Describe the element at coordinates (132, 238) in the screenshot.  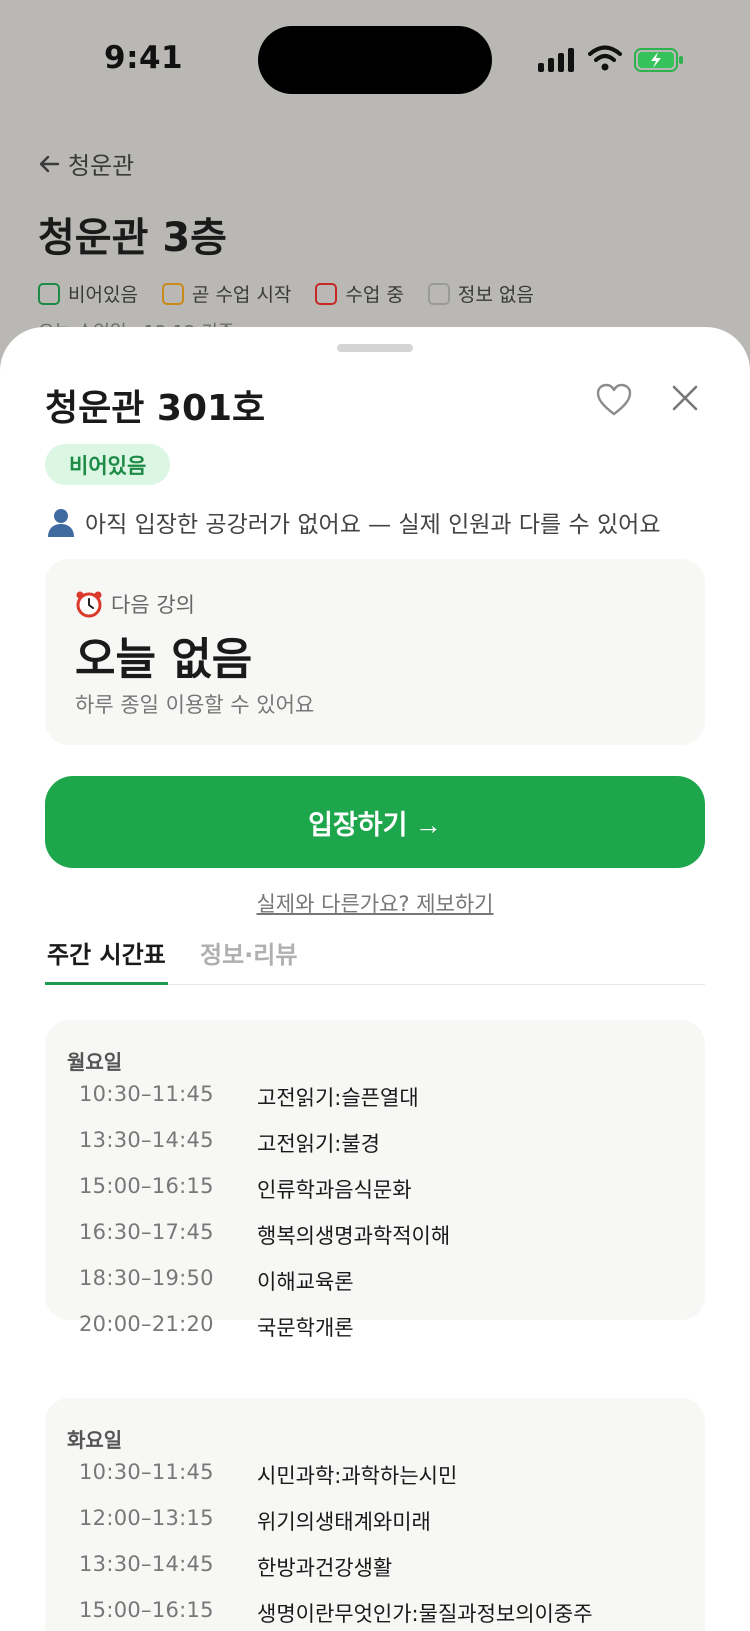
I see `page-title: 청운관 3층` at that location.